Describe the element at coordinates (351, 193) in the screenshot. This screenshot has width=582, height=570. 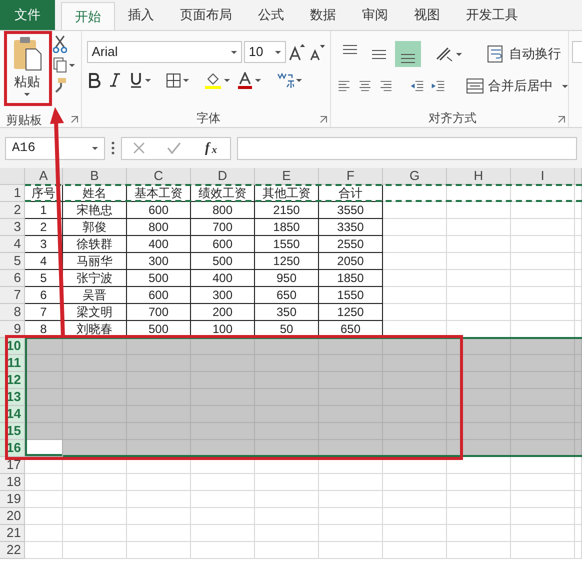
I see `table-cell: 合计` at that location.